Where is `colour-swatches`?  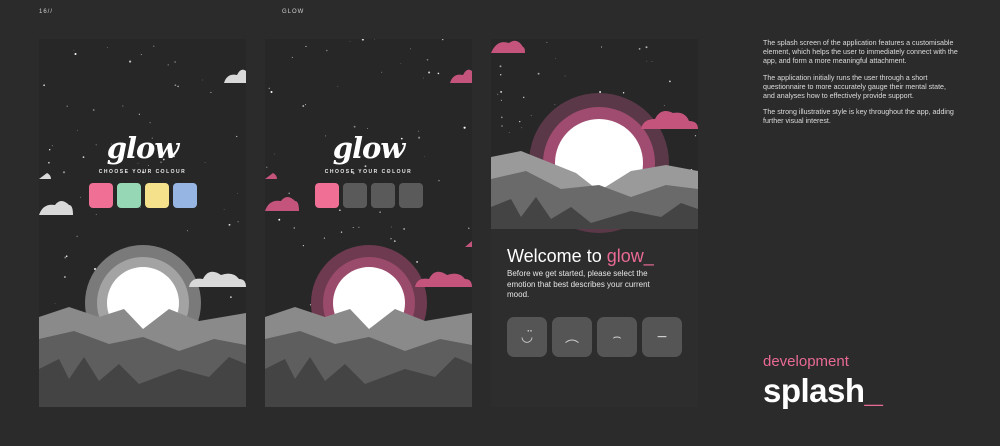
colour-swatches is located at coordinates (143, 195).